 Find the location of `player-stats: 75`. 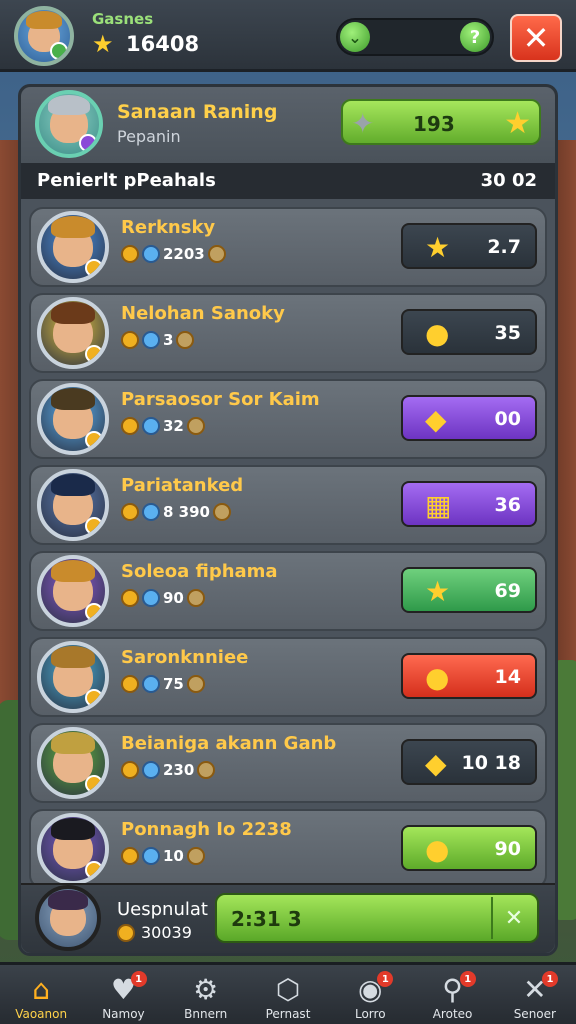

player-stats: 75 is located at coordinates (163, 684).